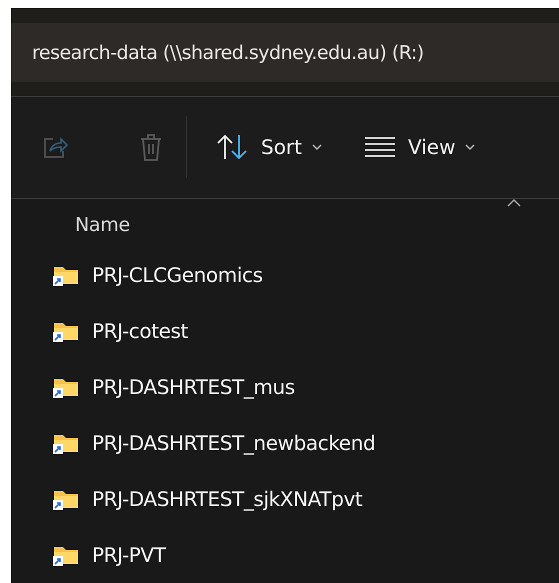  What do you see at coordinates (140, 331) in the screenshot?
I see `file-name: PRJ-cotest` at bounding box center [140, 331].